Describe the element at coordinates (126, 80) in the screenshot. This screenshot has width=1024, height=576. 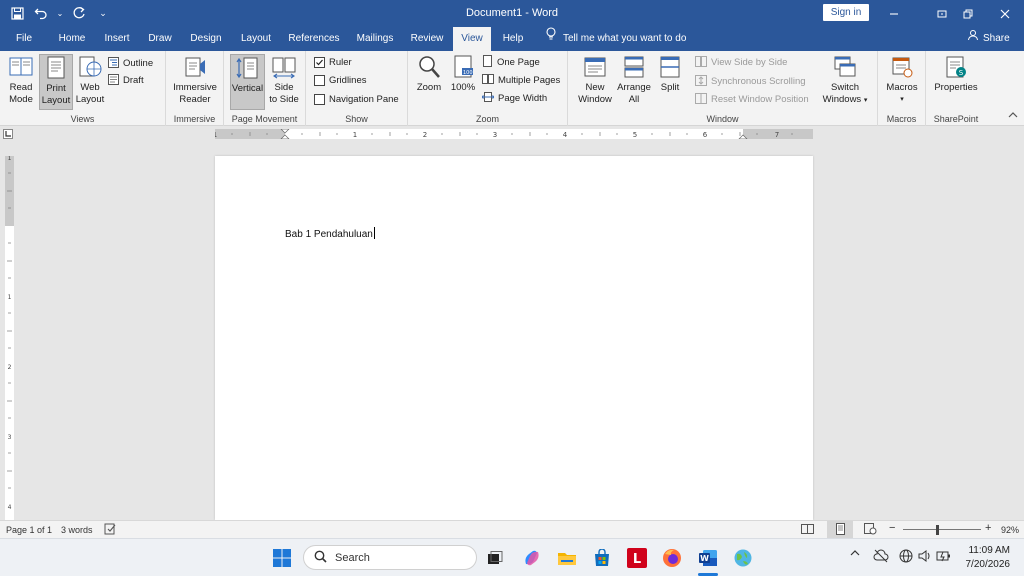
I see `draft-button: Draft` at that location.